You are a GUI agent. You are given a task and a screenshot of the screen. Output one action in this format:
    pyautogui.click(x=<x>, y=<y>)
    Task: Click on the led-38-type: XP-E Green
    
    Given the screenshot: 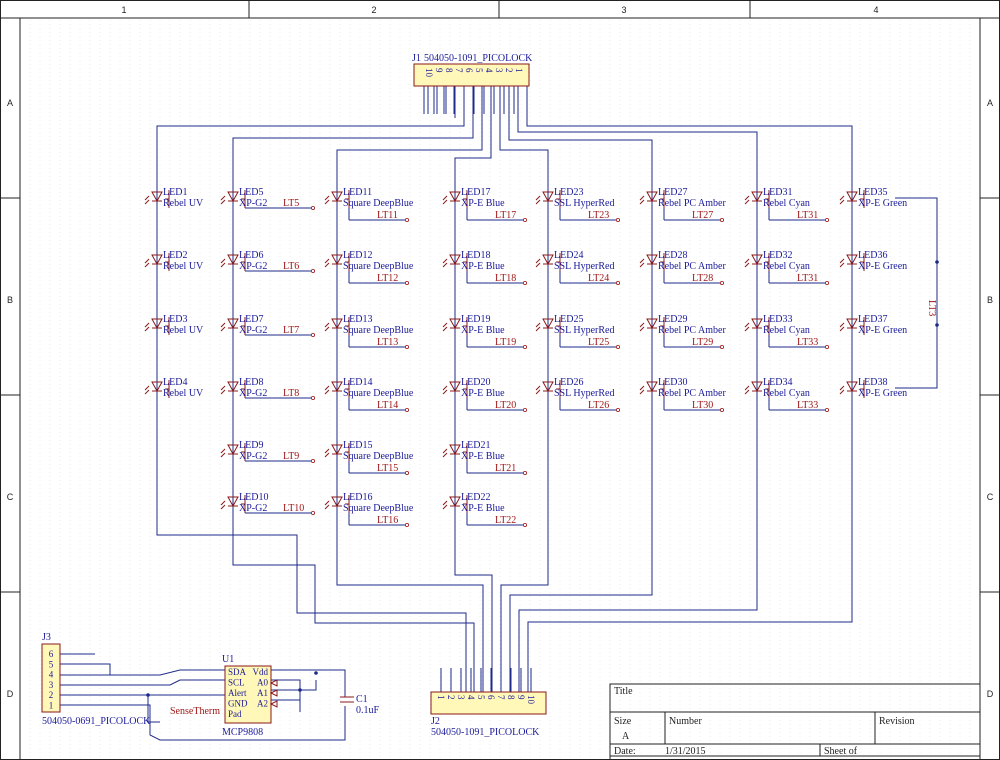 What is the action you would take?
    pyautogui.click(x=882, y=393)
    